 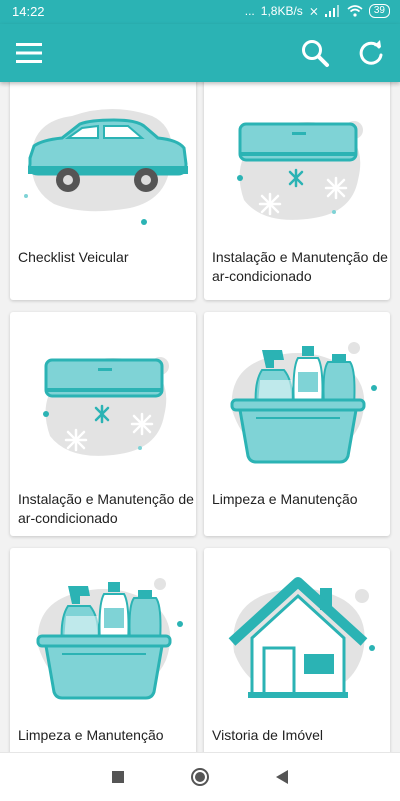 I want to click on alarm-off-icon: ⨯, so click(x=313, y=11).